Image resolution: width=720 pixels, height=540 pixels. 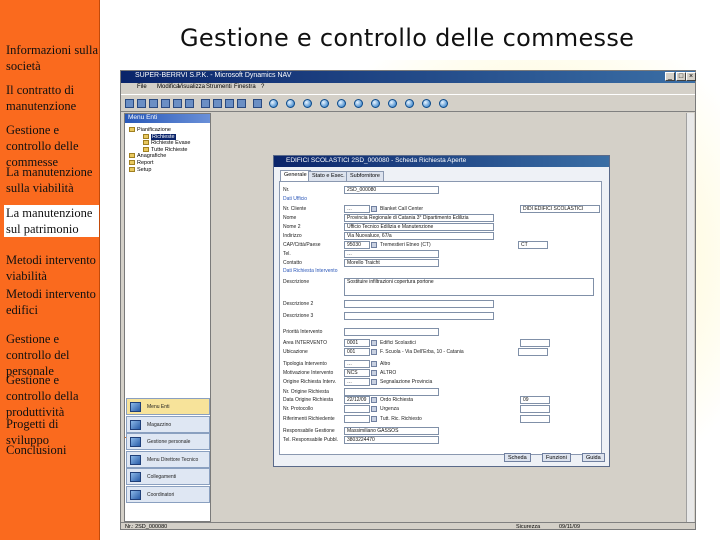 I want to click on nav-button: Gestione personale, so click(x=168, y=441).